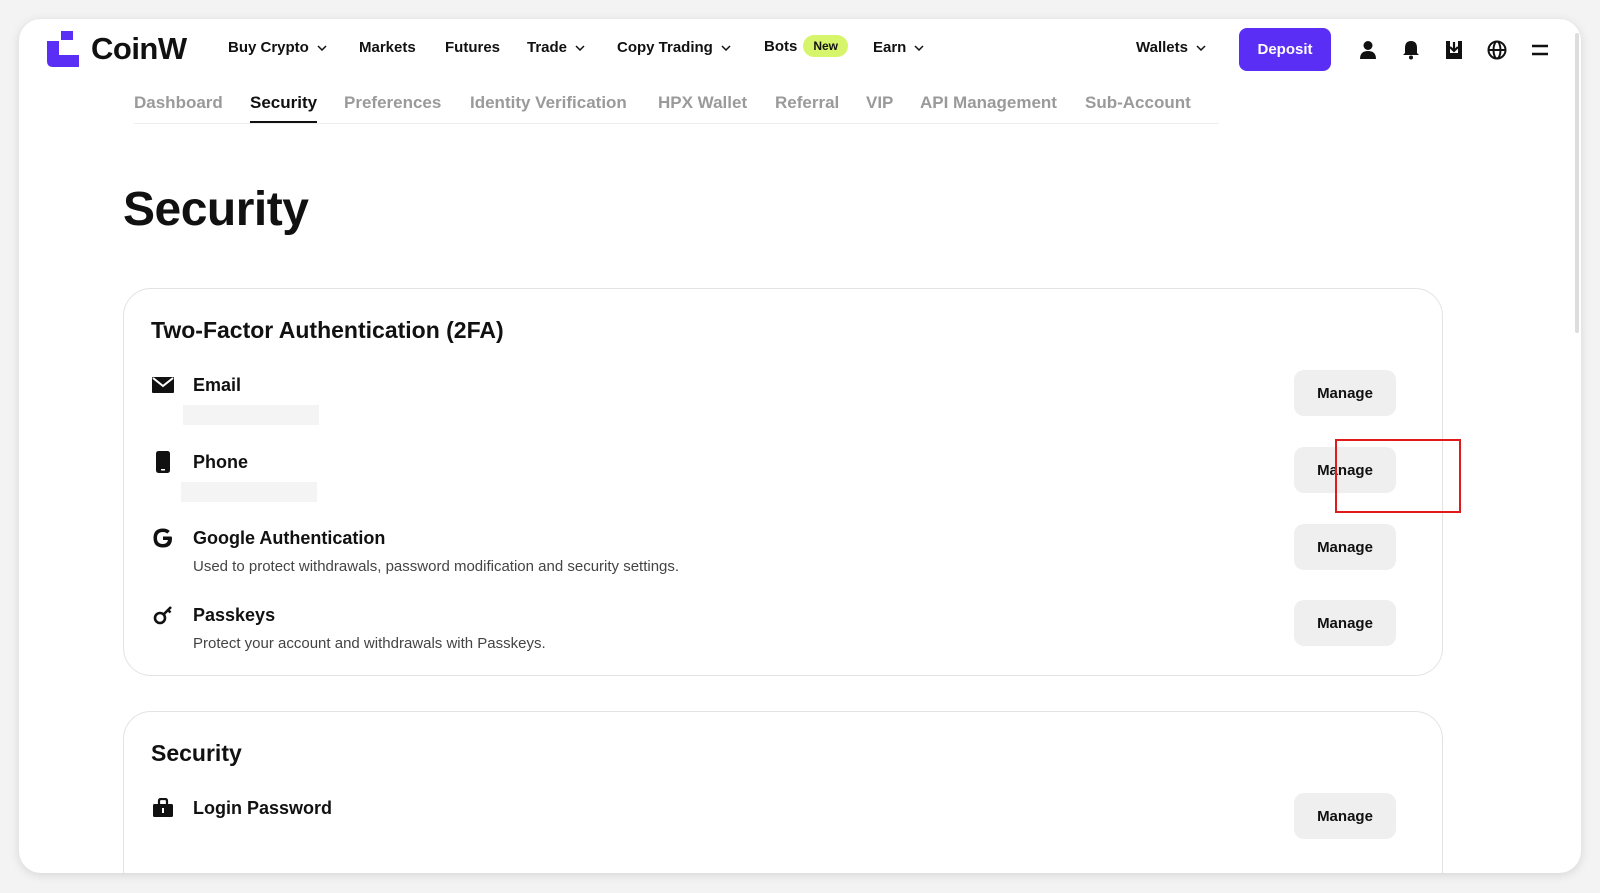 The image size is (1600, 893). I want to click on row-label: Passkeys, so click(234, 615).